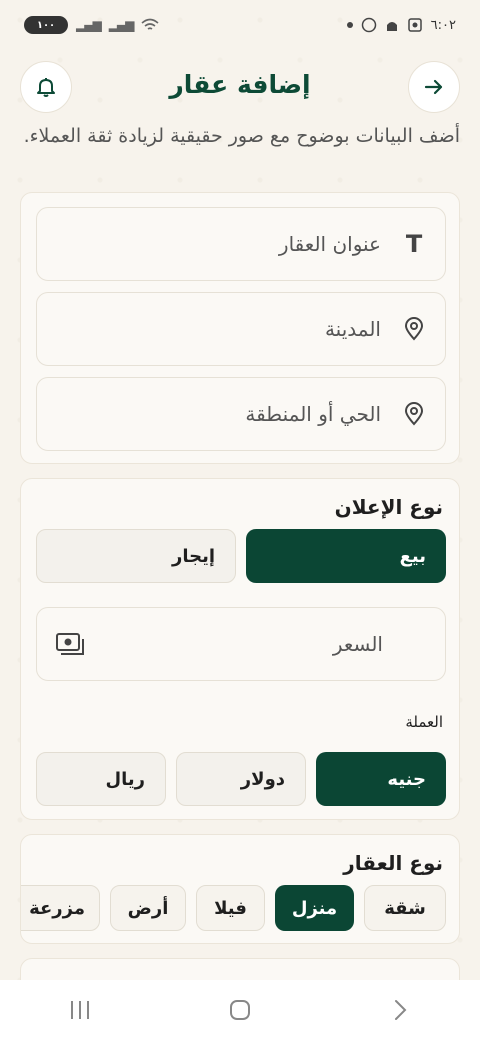  I want to click on property-type-farm-label: مزرعة, so click(57, 908).